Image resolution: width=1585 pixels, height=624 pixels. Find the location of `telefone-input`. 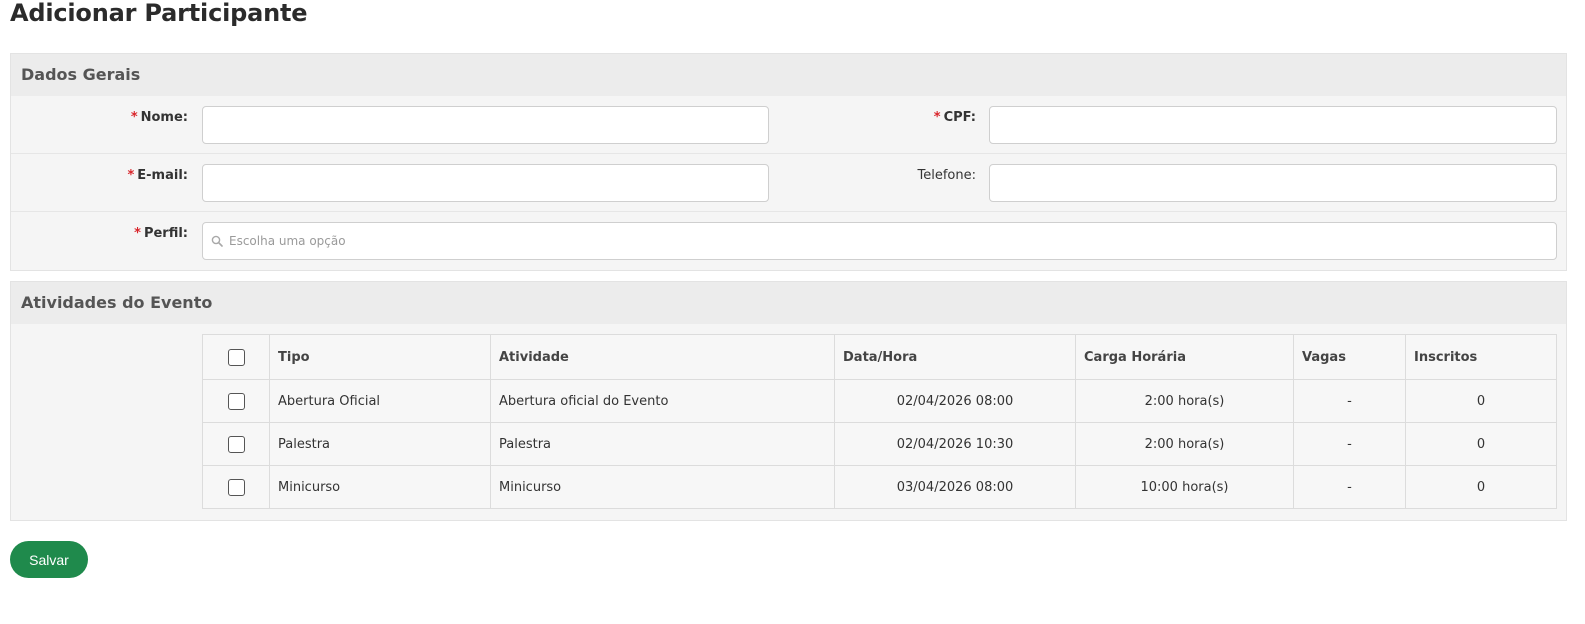

telefone-input is located at coordinates (1273, 183).